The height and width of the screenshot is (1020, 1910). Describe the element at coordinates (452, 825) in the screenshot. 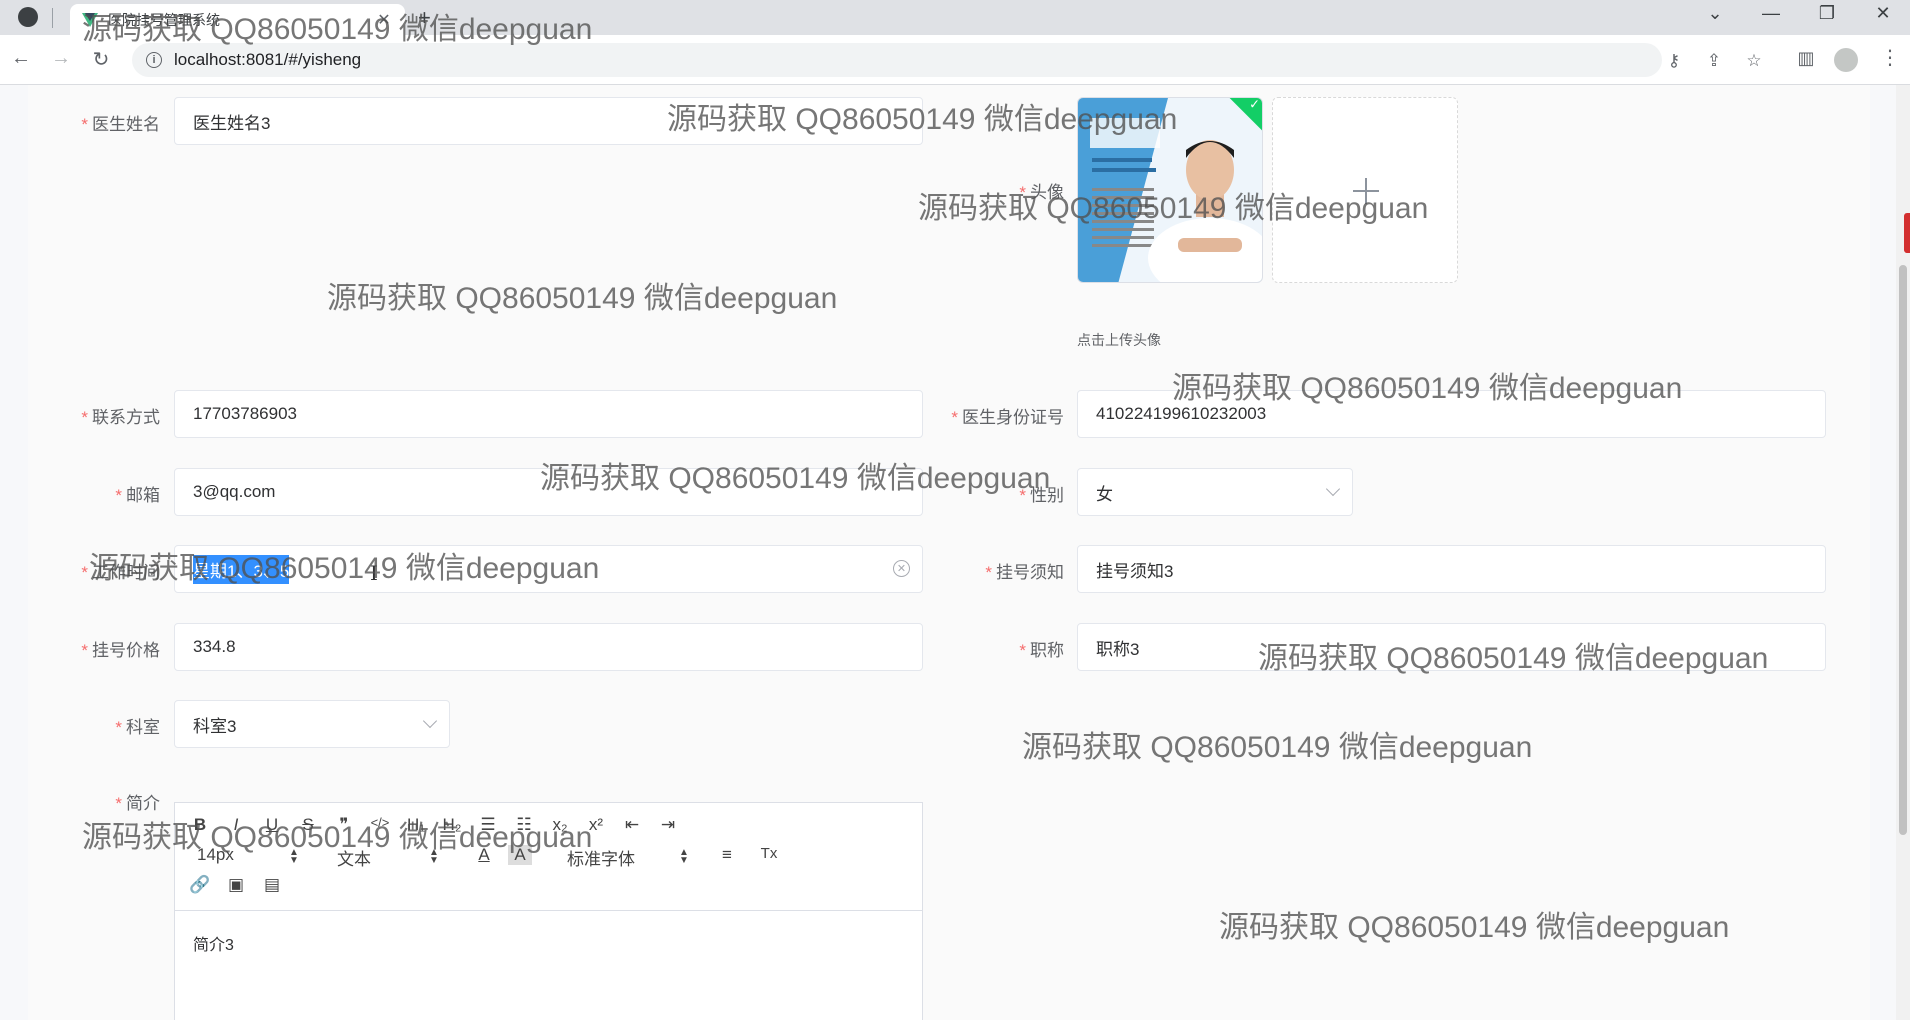

I see `heading2-icon: H₂` at that location.